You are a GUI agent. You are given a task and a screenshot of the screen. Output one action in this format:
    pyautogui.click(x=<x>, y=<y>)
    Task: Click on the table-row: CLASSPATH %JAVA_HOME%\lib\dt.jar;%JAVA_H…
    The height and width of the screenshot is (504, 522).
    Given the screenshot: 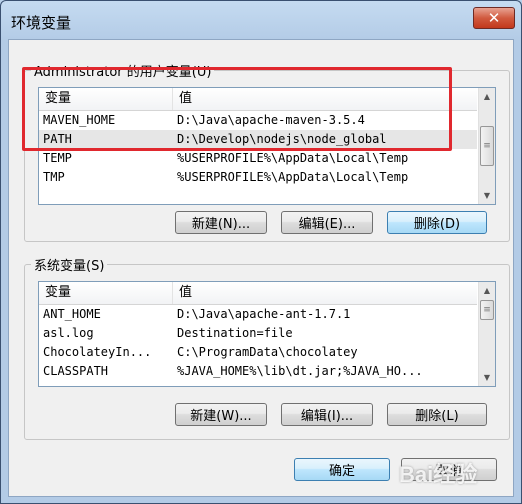 What is the action you would take?
    pyautogui.click(x=258, y=371)
    